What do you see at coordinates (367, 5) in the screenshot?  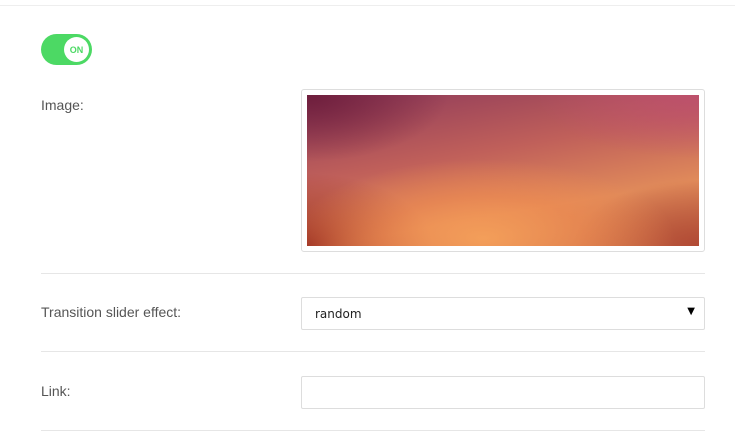 I see `top-divider` at bounding box center [367, 5].